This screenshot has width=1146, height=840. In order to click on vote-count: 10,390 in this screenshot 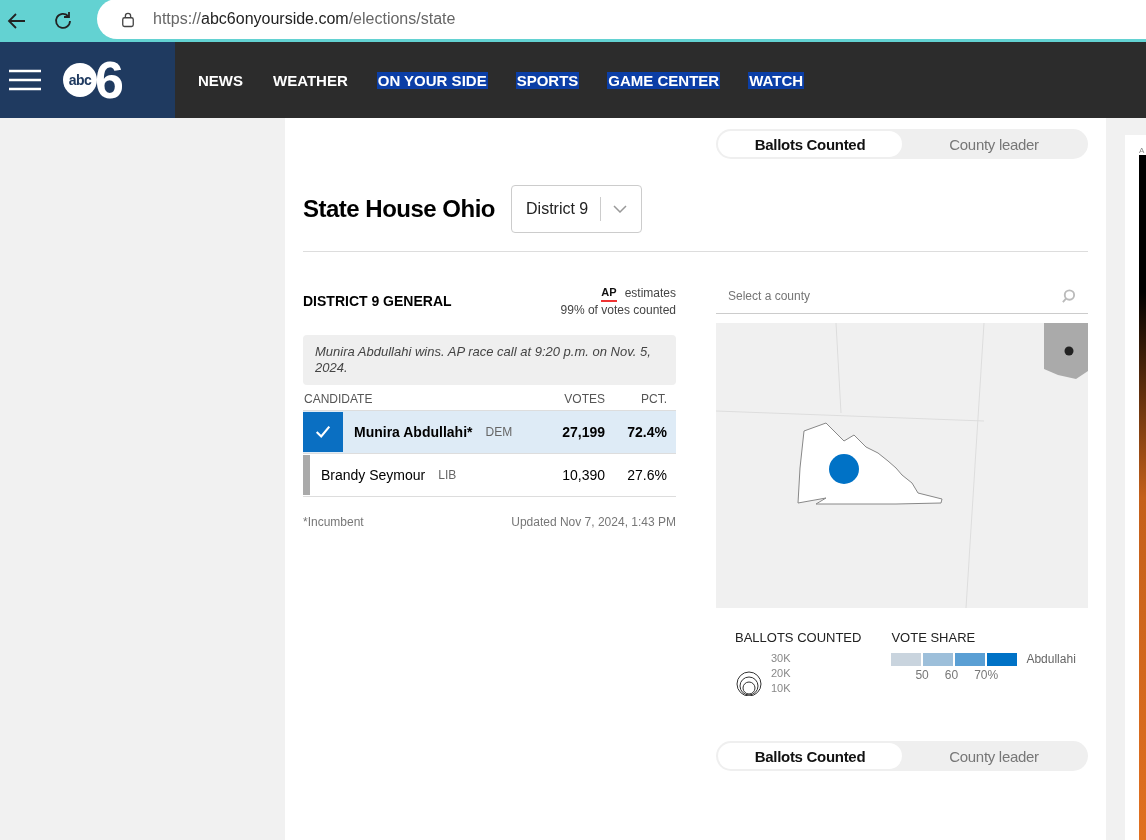, I will do `click(583, 475)`.